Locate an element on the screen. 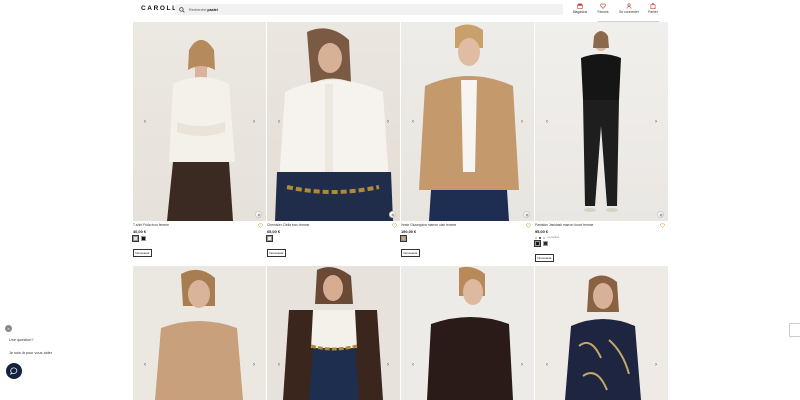 Image resolution: width=800 pixels, height=400 pixels. store-icon is located at coordinates (580, 6).